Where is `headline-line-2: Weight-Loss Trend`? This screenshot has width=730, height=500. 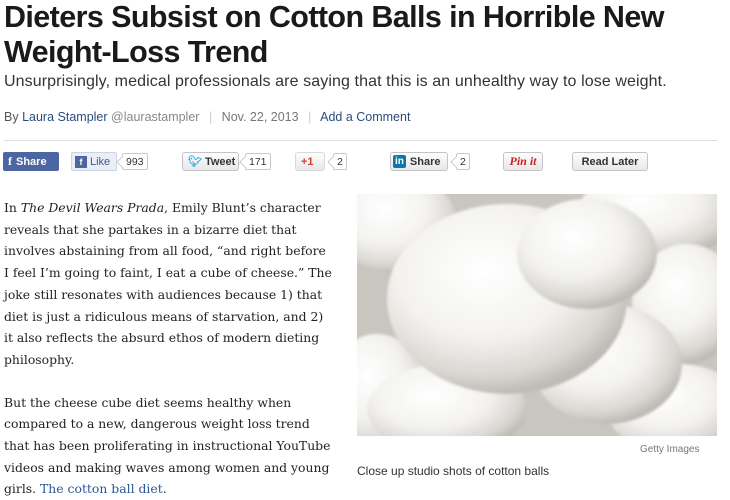 headline-line-2: Weight-Loss Trend is located at coordinates (136, 52).